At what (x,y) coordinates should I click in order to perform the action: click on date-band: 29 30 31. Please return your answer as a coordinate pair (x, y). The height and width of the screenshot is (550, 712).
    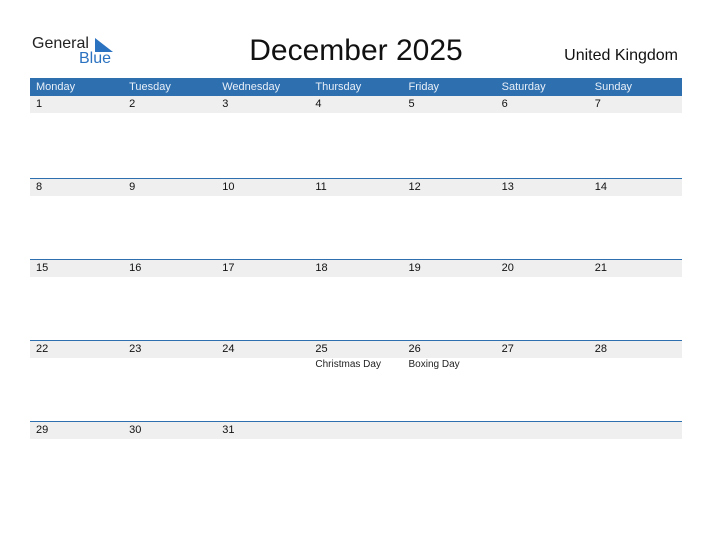
    Looking at the image, I should click on (356, 430).